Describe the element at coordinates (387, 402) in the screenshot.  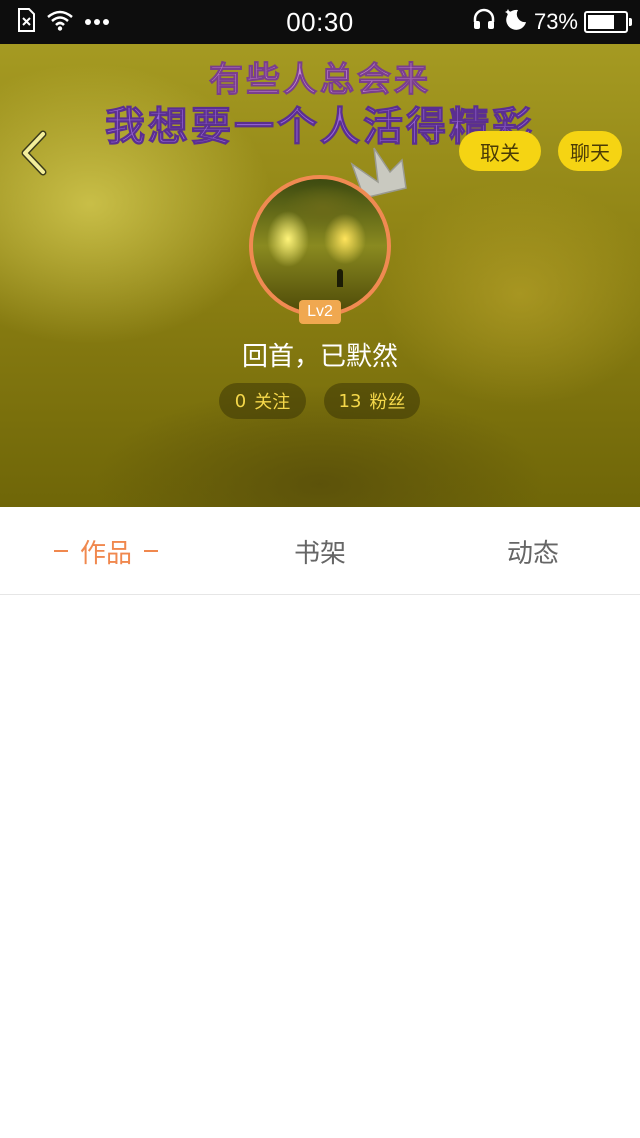
I see `fans-label: 粉丝` at that location.